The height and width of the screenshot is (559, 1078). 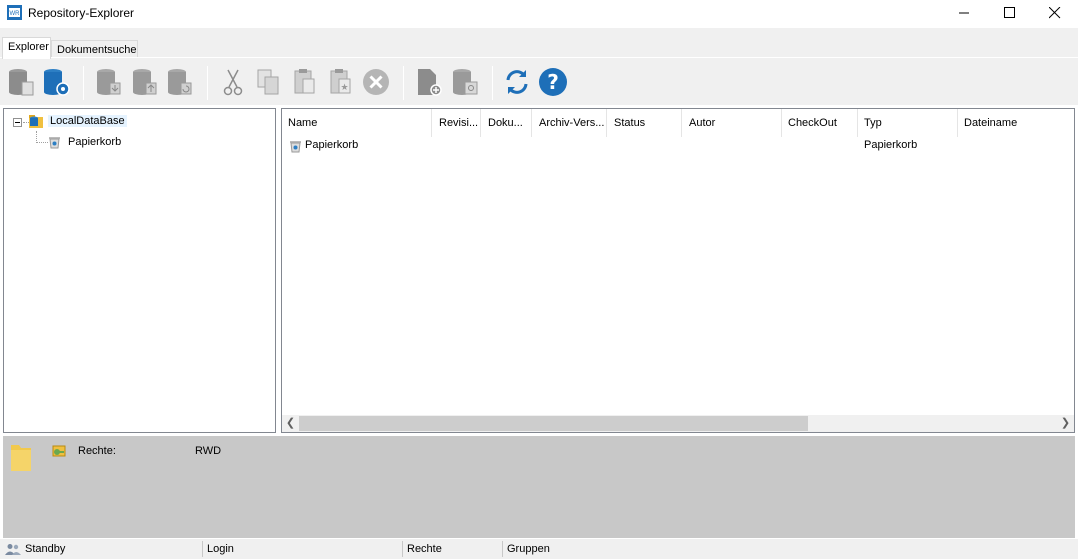 I want to click on column-header-checkout: CheckOut, so click(x=820, y=123).